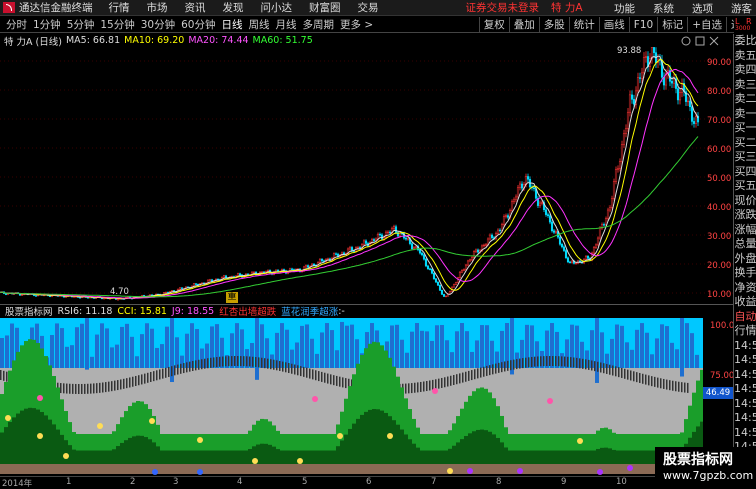 The height and width of the screenshot is (489, 756). What do you see at coordinates (232, 24) in the screenshot?
I see `period-daily: 日线` at bounding box center [232, 24].